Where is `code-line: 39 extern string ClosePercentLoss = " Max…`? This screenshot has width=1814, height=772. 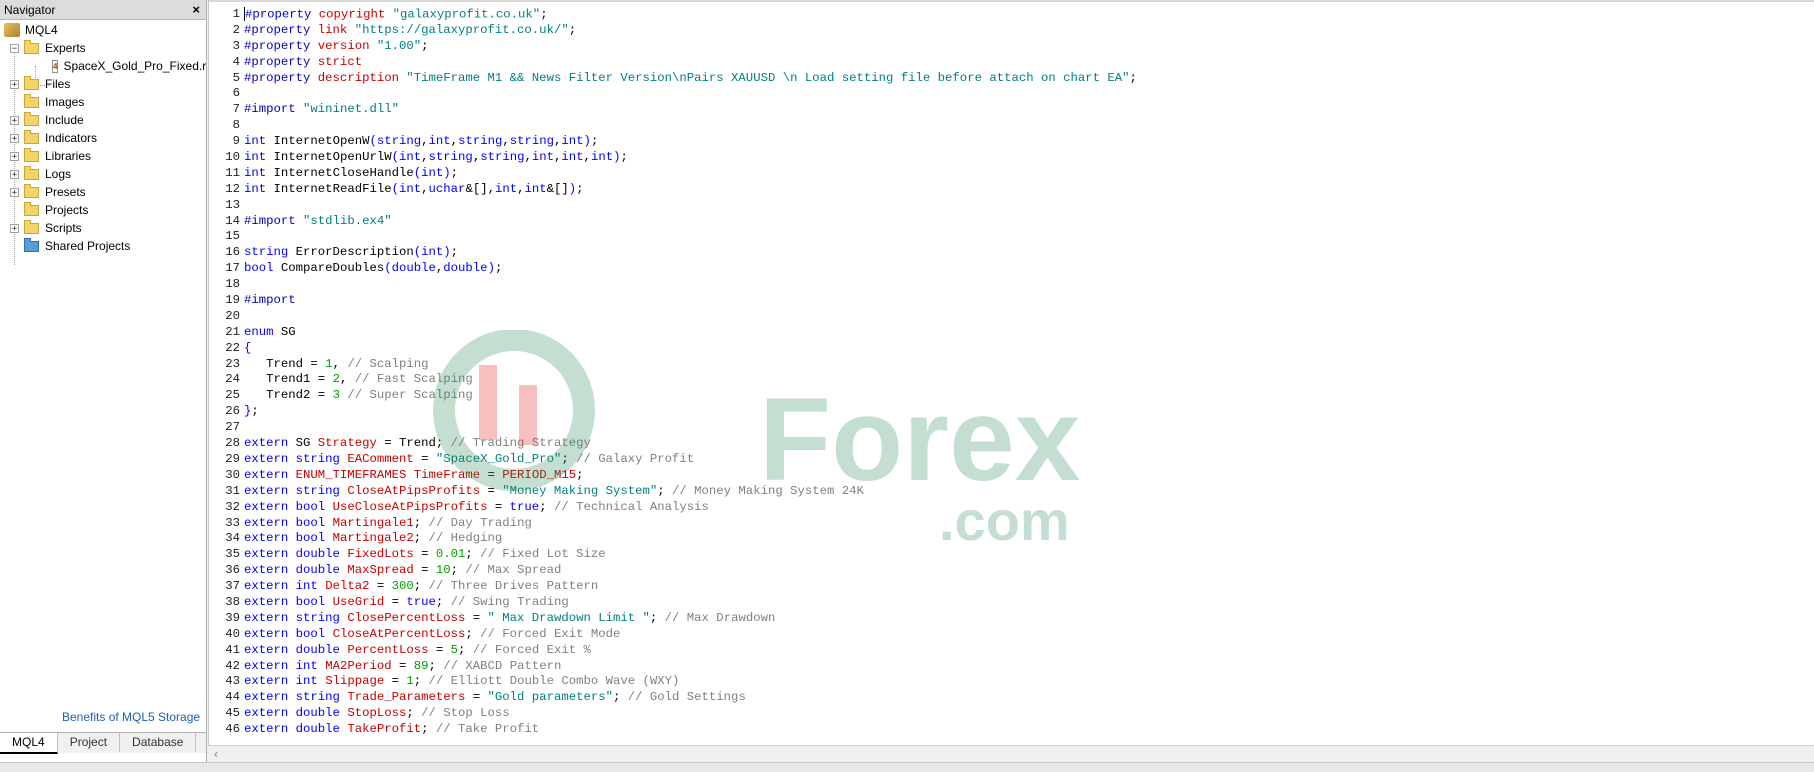 code-line: 39 extern string ClosePercentLoss = " Max… is located at coordinates (673, 619).